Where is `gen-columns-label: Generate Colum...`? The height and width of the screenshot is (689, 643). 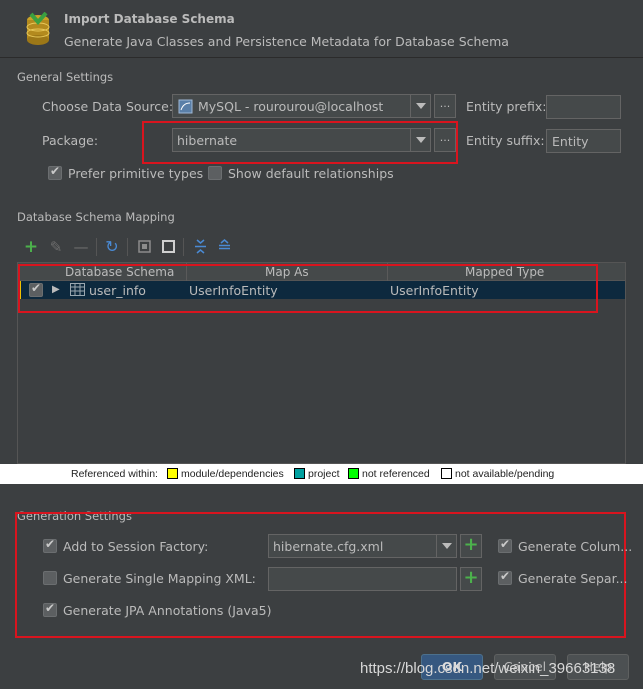 gen-columns-label: Generate Colum... is located at coordinates (575, 546).